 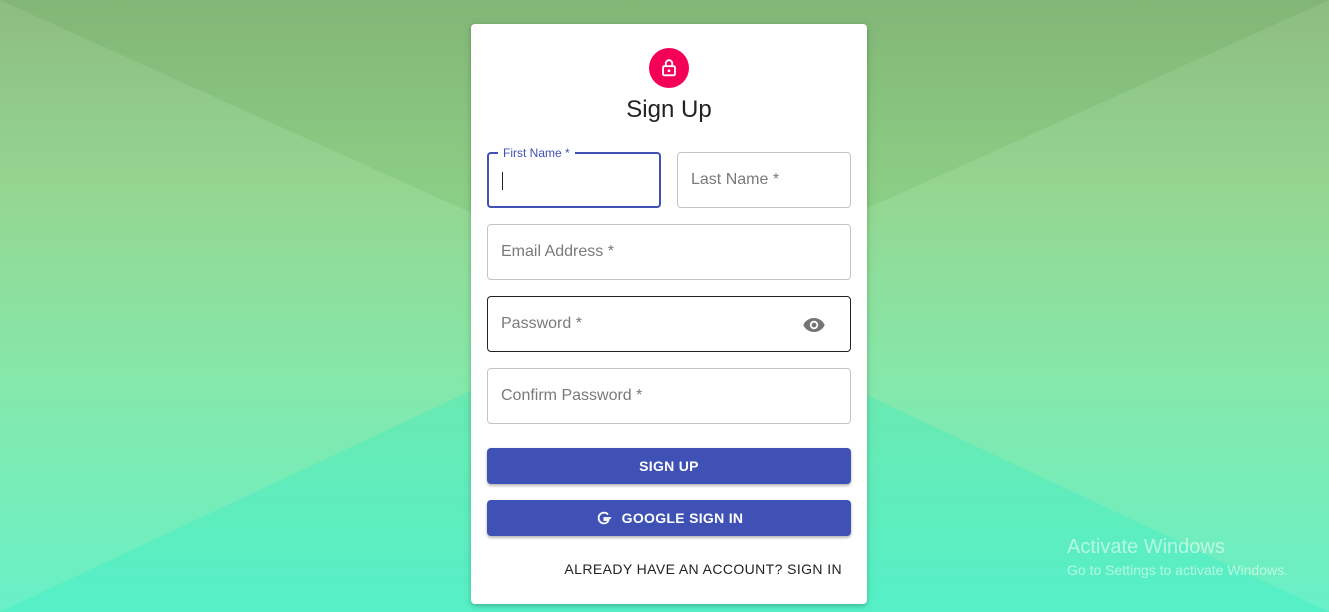 I want to click on password-field: Password *, so click(x=669, y=324).